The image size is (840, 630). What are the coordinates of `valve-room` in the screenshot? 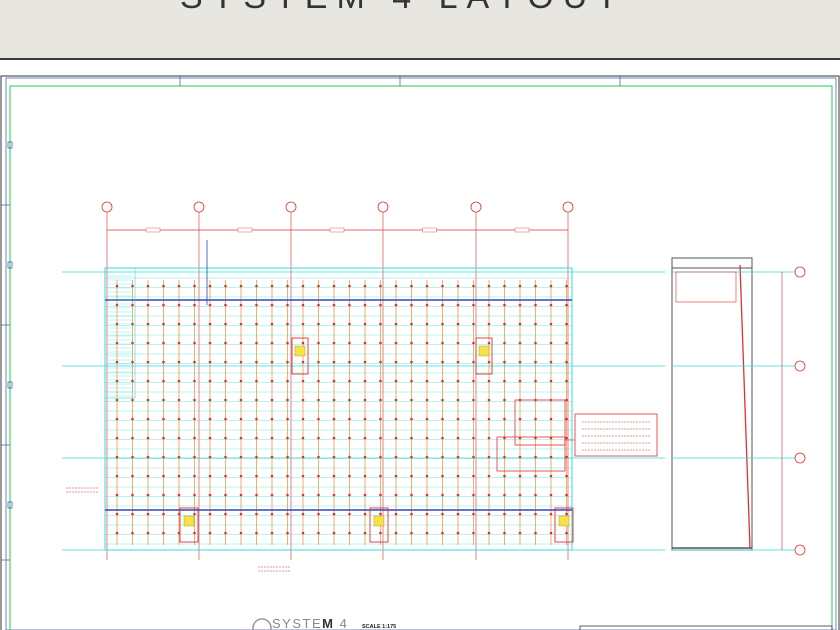 It's located at (531, 454).